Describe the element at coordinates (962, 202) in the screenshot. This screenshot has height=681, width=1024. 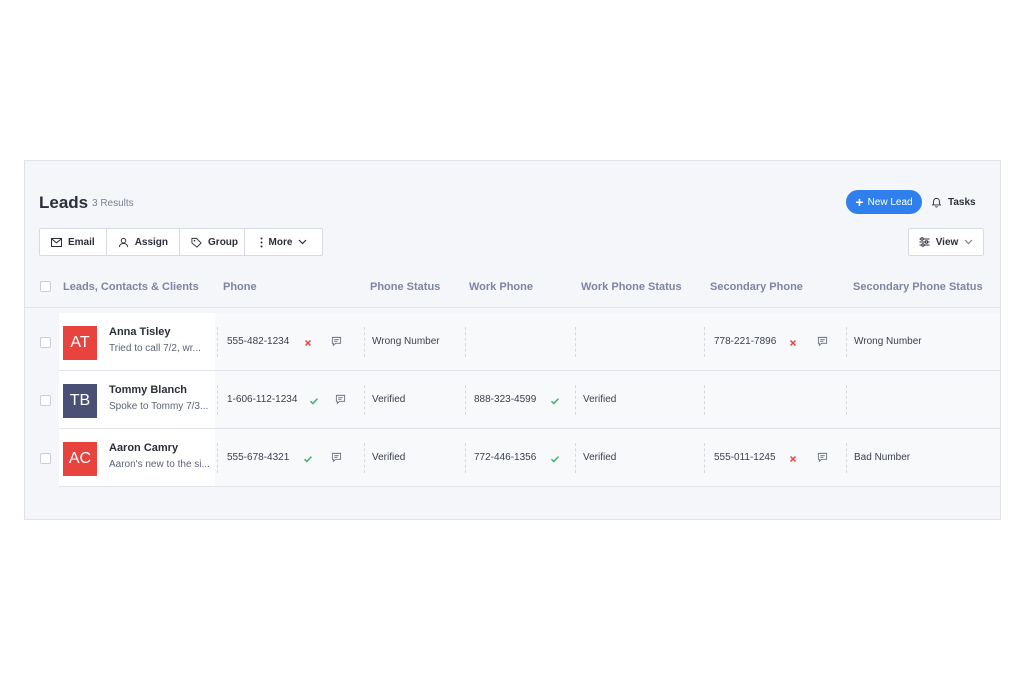
I see `tasks-label: Tasks` at that location.